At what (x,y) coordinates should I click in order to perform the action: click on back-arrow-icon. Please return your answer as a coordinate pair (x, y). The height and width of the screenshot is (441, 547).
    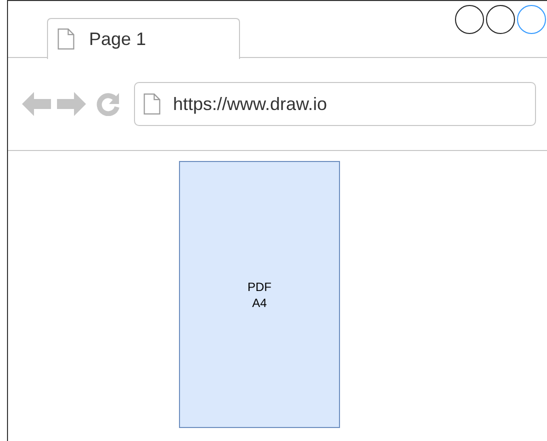
    Looking at the image, I should click on (37, 104).